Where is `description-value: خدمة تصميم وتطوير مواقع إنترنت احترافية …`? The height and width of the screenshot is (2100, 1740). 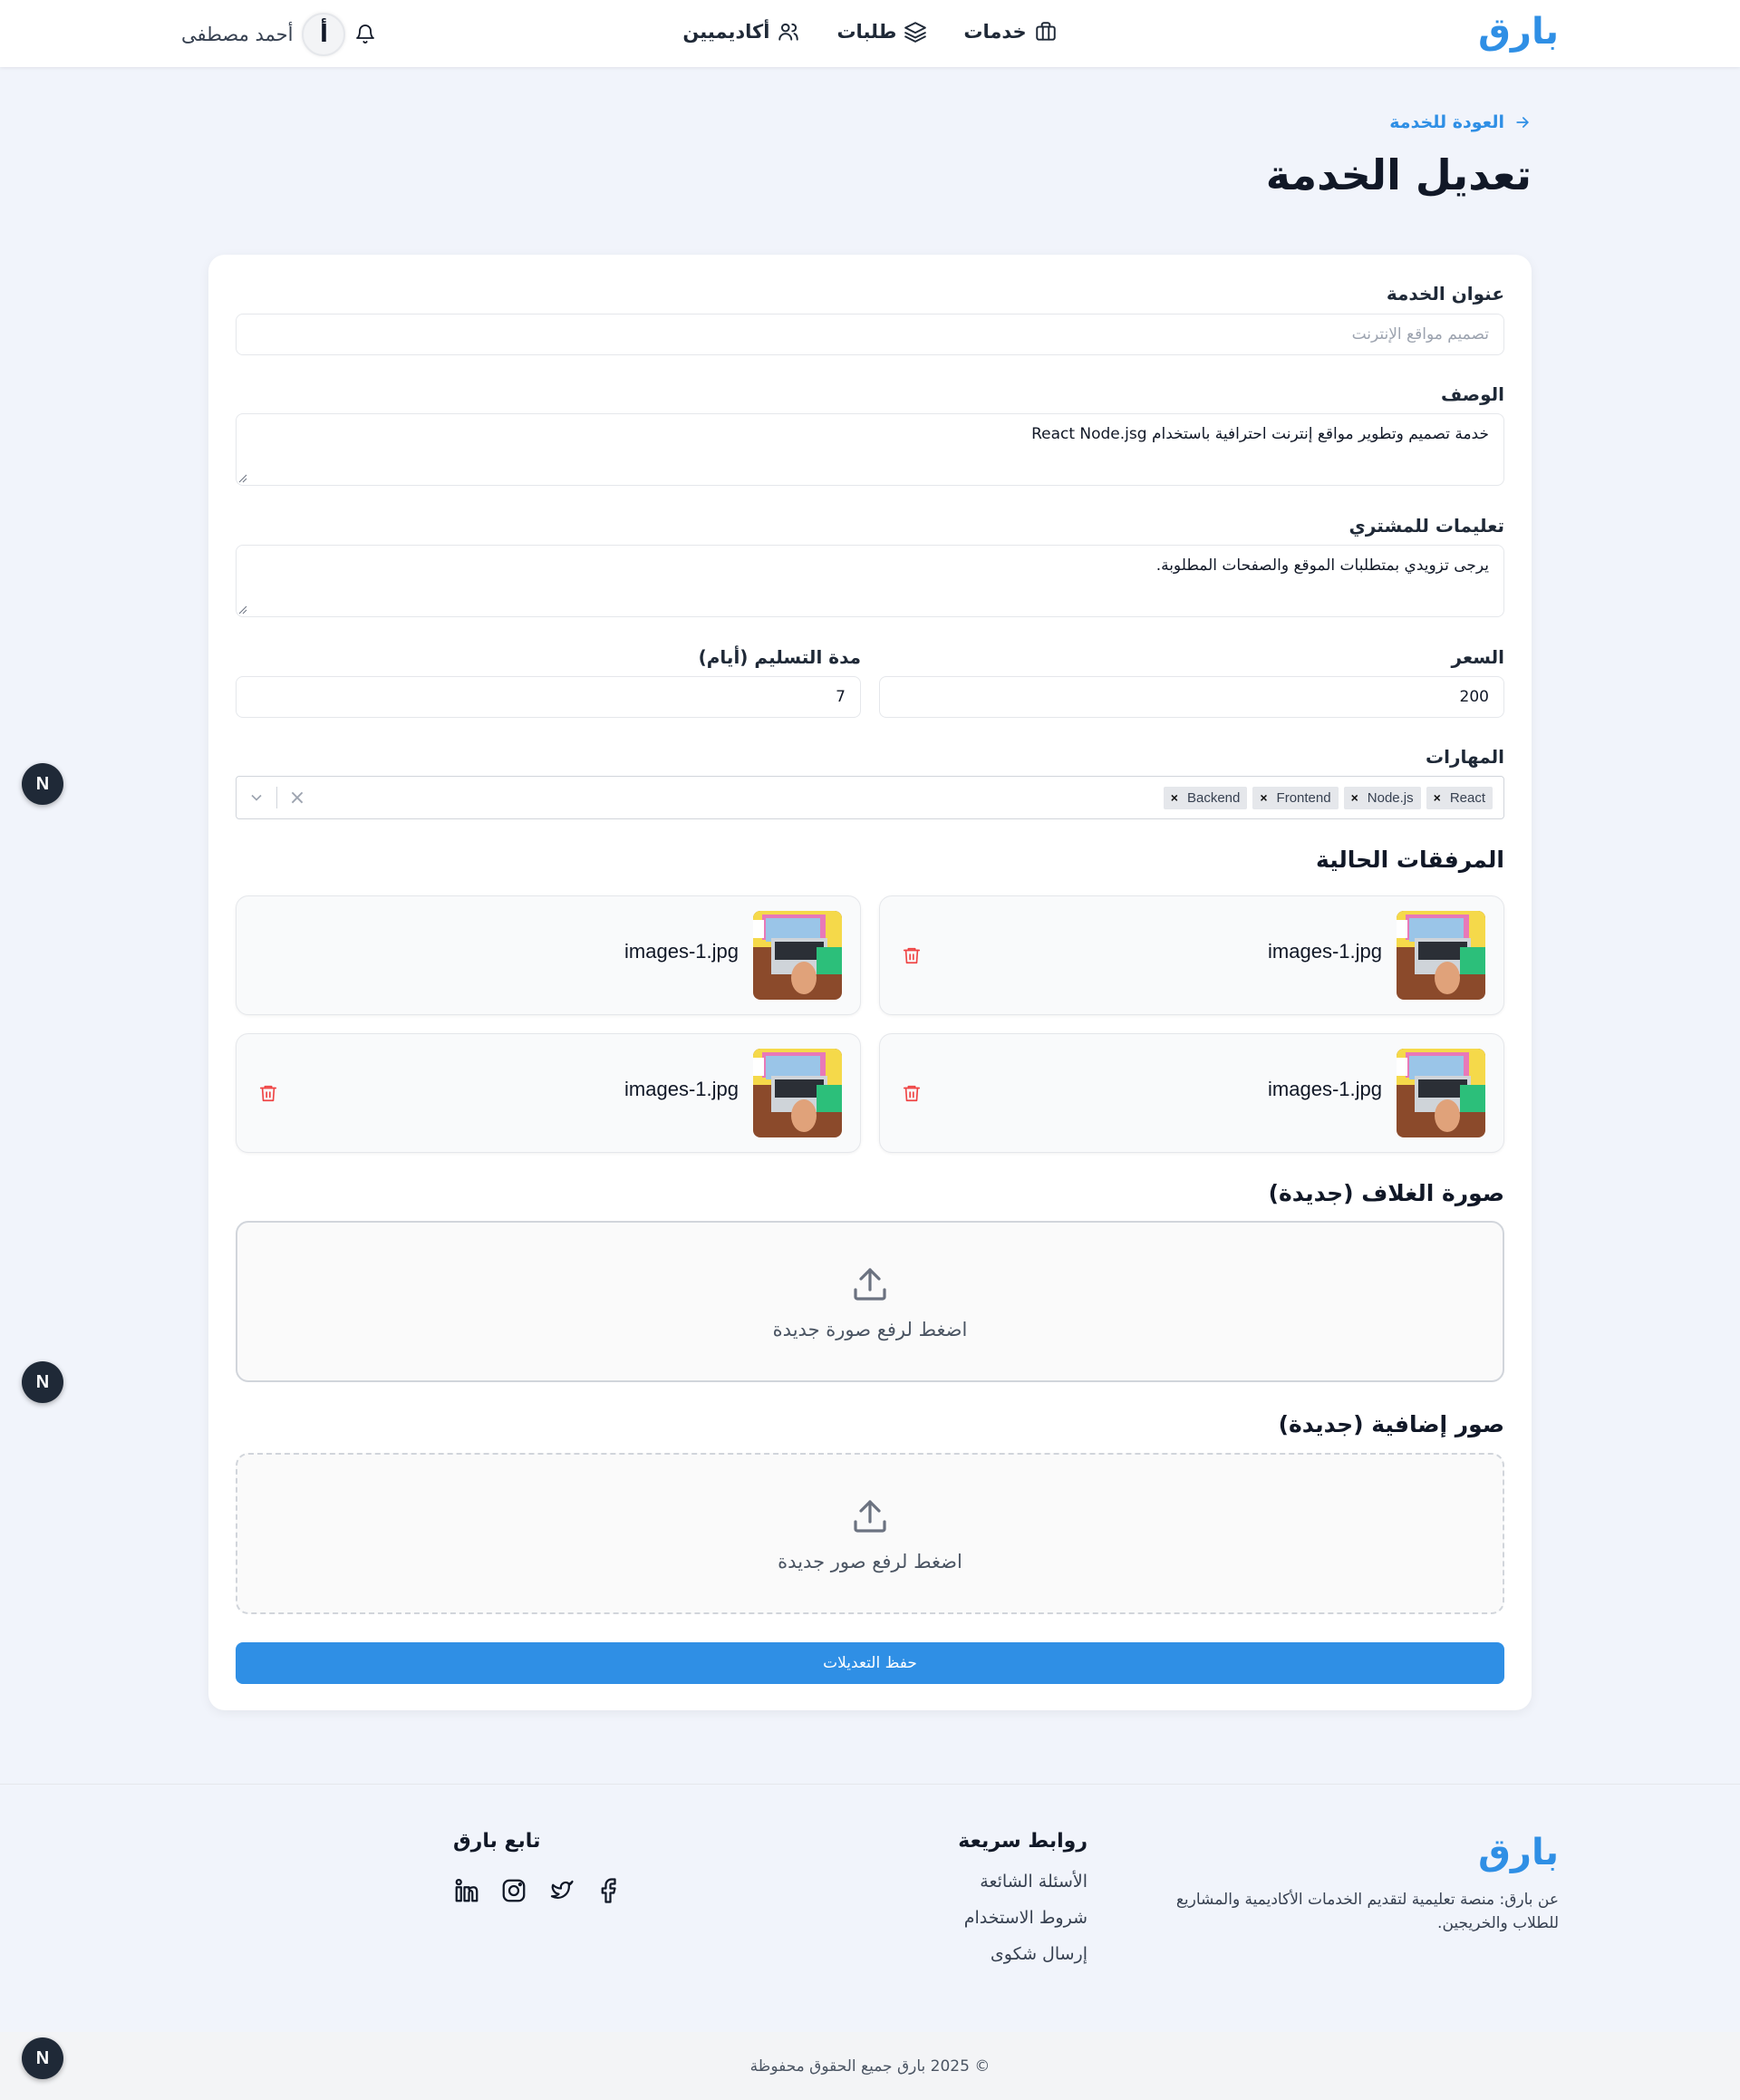 description-value: خدمة تصميم وتطوير مواقع إنترنت احترافية … is located at coordinates (1260, 434).